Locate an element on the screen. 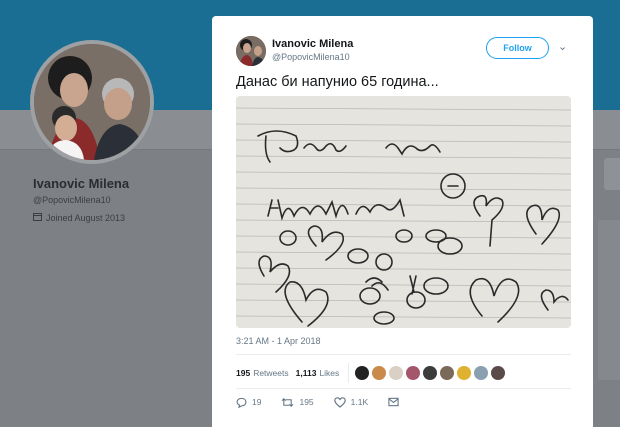 This screenshot has width=620, height=427. profile-name: Ivanovic Milena is located at coordinates (81, 183).